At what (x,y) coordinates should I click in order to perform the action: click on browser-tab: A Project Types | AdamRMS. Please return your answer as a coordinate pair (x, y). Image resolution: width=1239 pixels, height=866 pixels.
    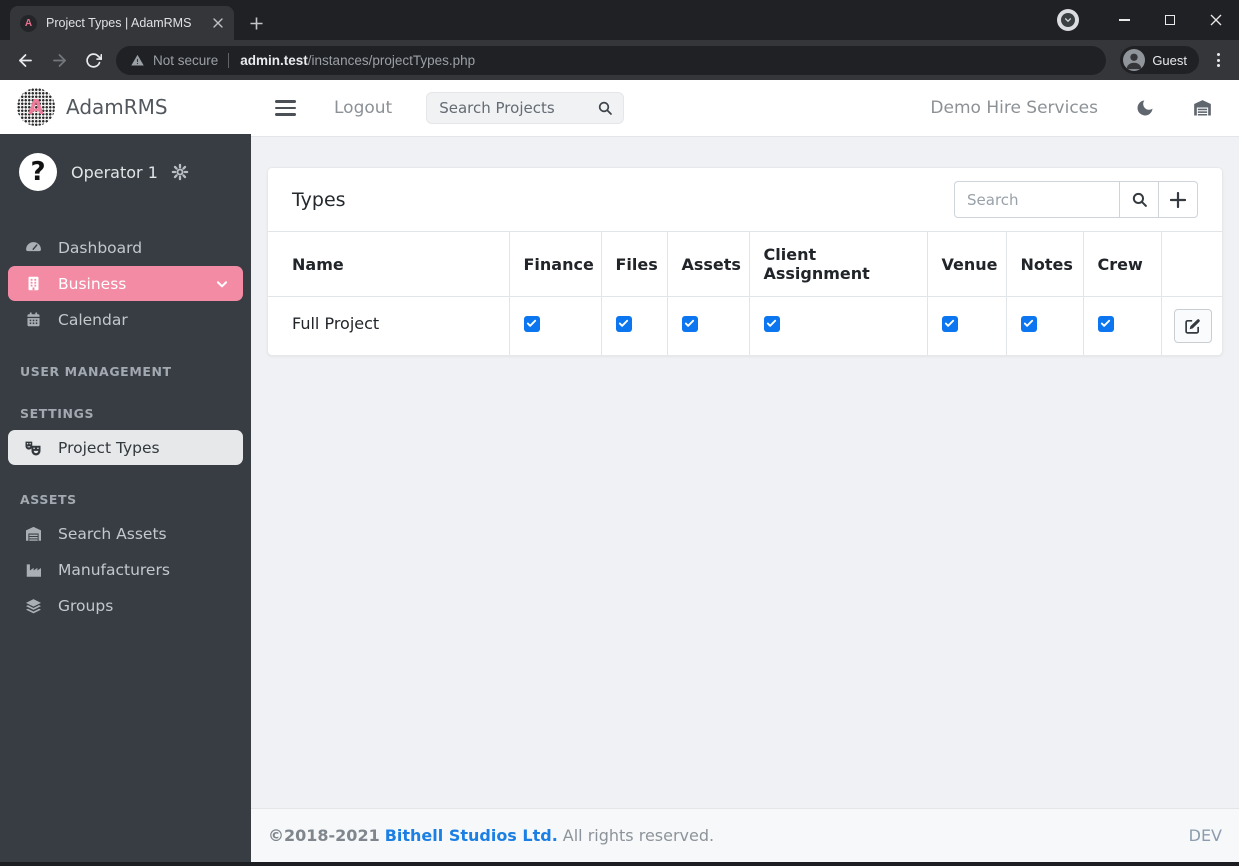
    Looking at the image, I should click on (122, 23).